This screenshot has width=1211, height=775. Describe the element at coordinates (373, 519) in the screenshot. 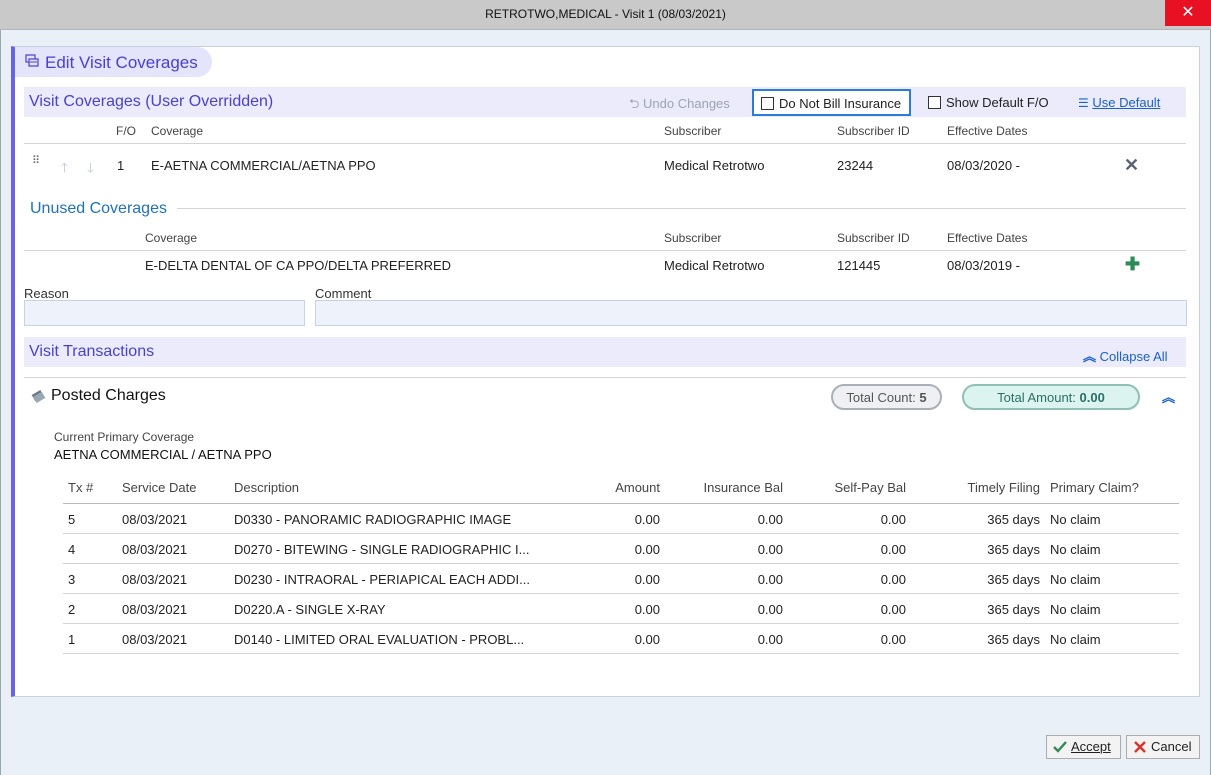

I see `tx-description: D0330 - PANORAMIC RADIOGRAPHIC IMAGE` at that location.